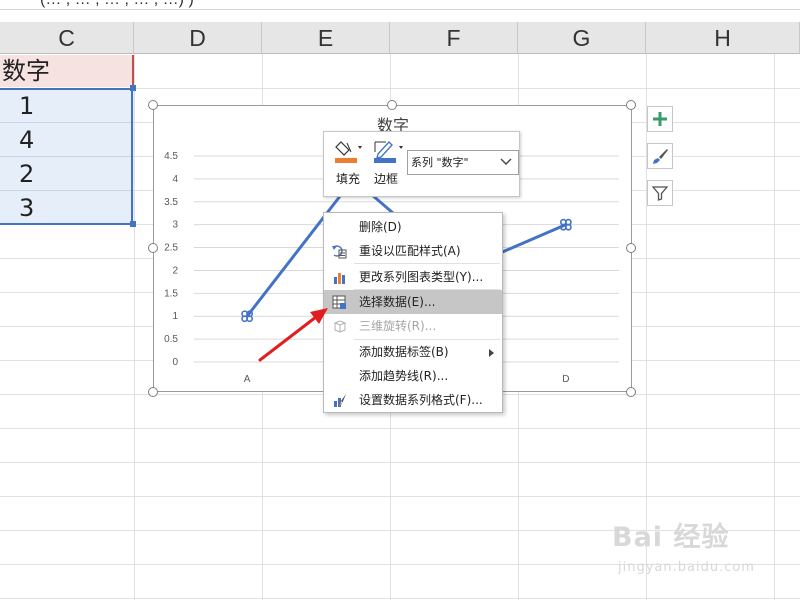 The height and width of the screenshot is (600, 800). Describe the element at coordinates (339, 278) in the screenshot. I see `chart-type-icon` at that location.